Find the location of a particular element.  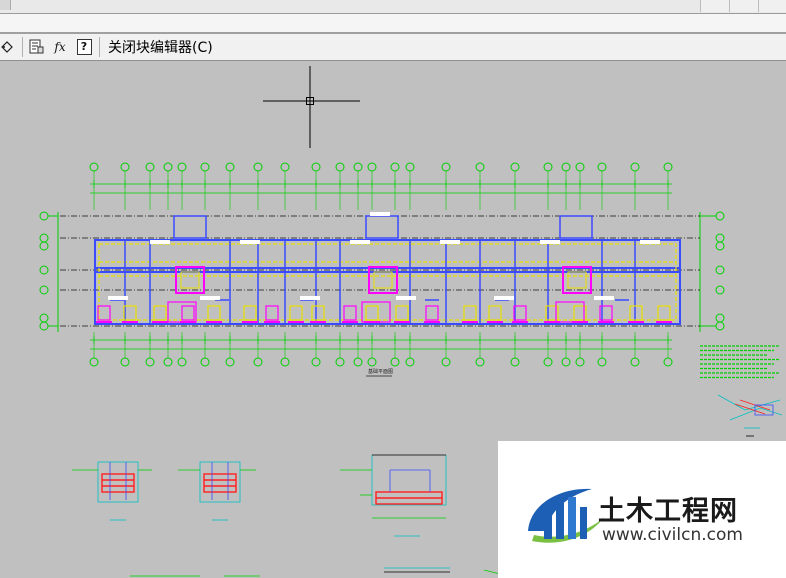

ribbon-gap is located at coordinates (393, 24).